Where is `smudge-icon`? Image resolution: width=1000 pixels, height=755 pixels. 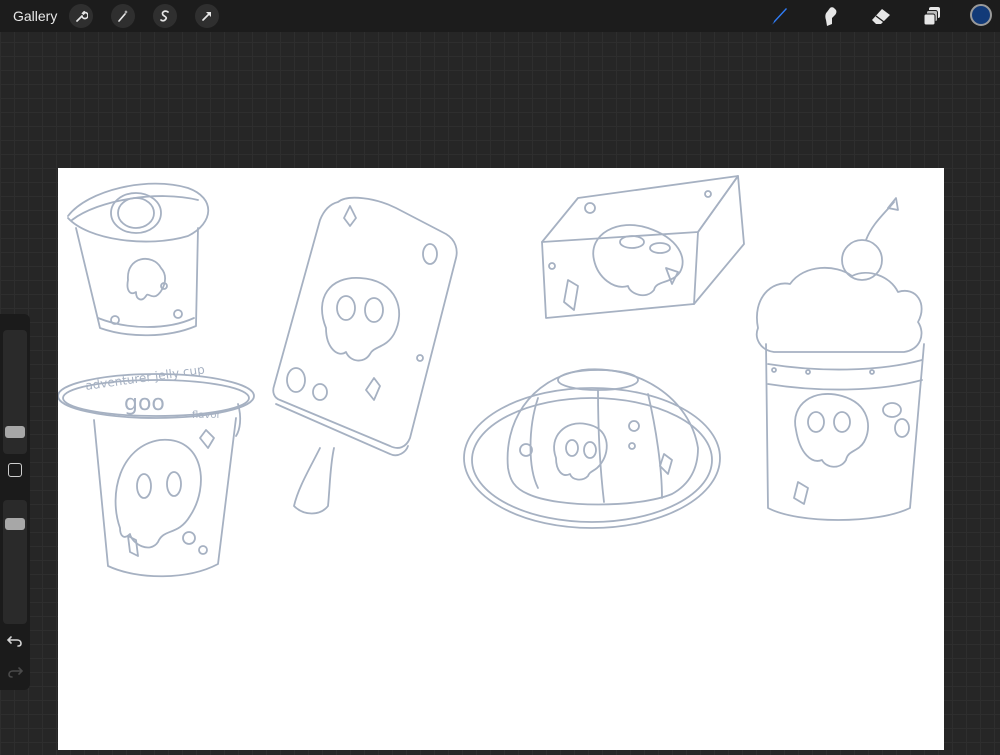
smudge-icon is located at coordinates (831, 16).